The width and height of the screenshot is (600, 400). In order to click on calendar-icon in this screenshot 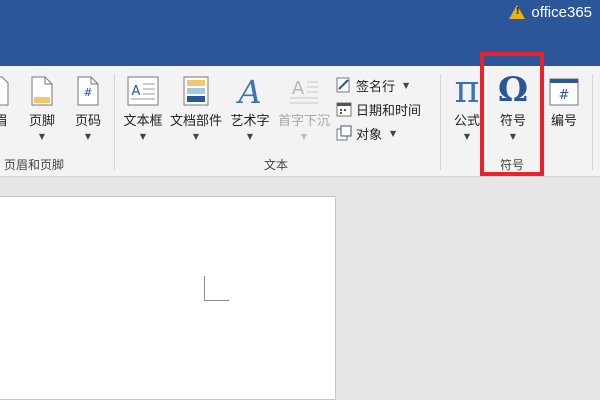, I will do `click(344, 109)`.